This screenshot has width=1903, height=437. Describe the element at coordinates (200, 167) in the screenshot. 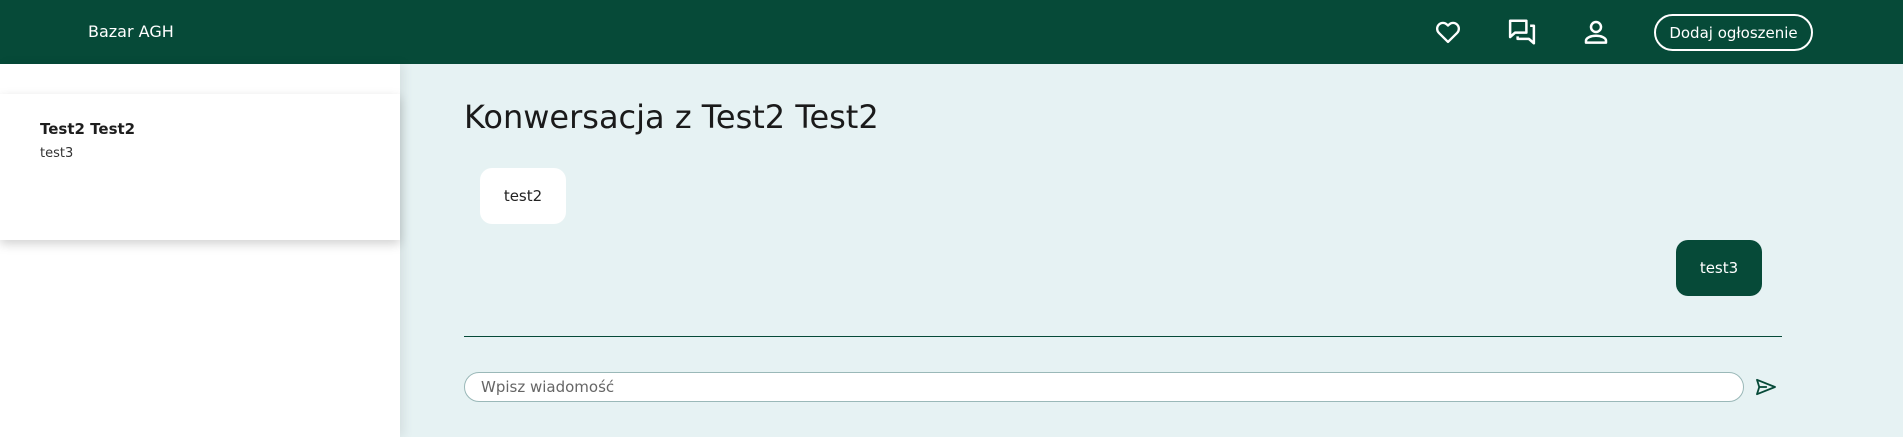

I see `conversation-item: Test2 Test2 test3` at that location.